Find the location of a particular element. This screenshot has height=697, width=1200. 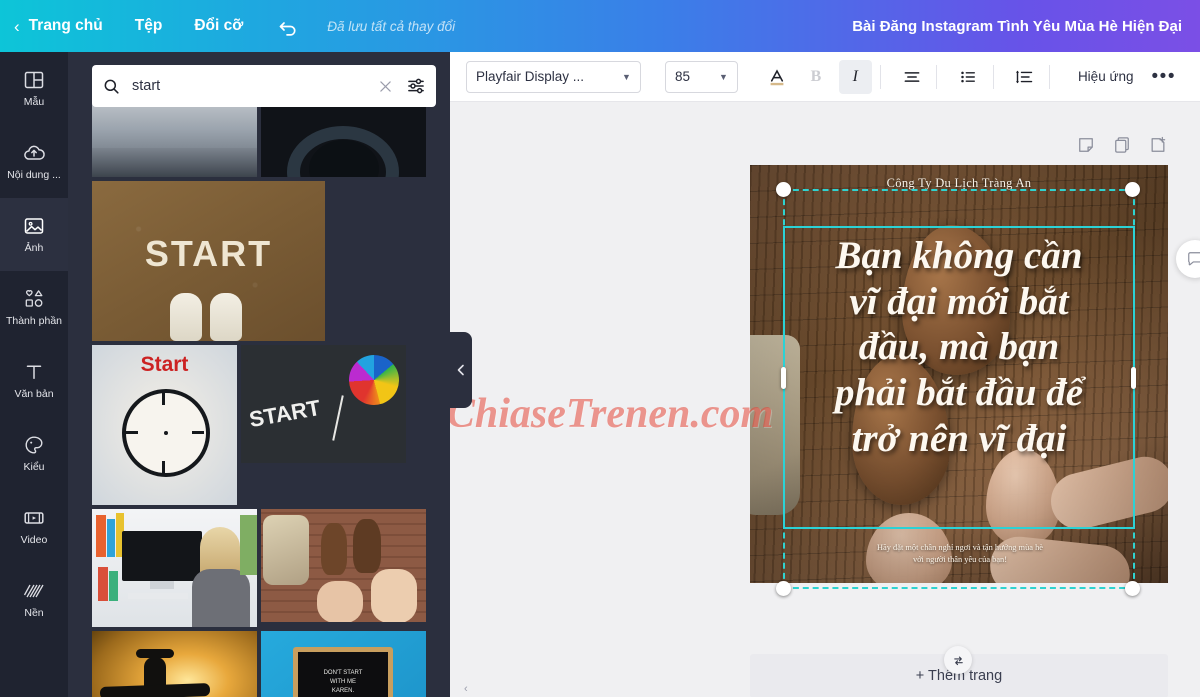

sidebar-item-video: Video is located at coordinates (34, 526).